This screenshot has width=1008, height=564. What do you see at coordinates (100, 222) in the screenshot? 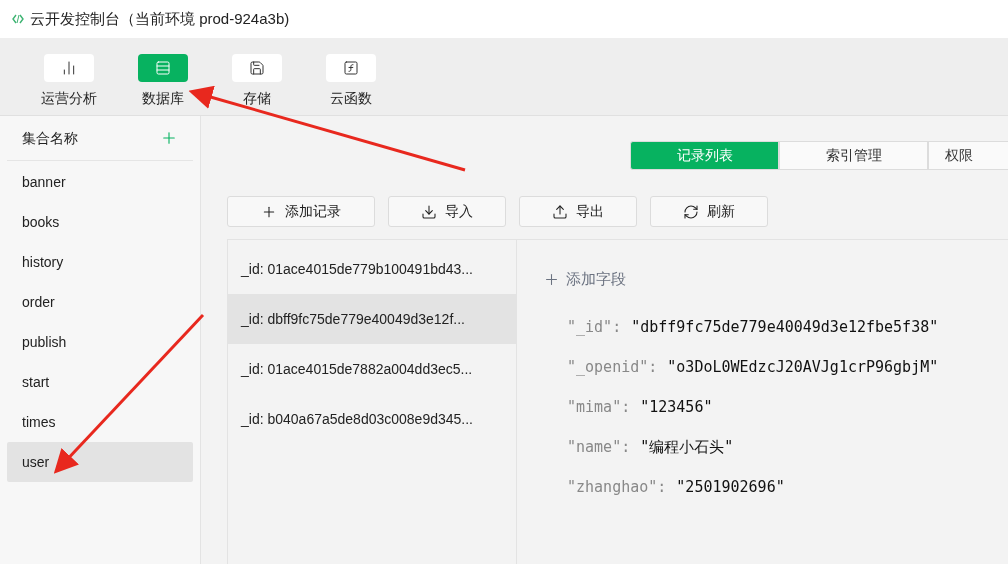
I see `collection-item: books` at bounding box center [100, 222].